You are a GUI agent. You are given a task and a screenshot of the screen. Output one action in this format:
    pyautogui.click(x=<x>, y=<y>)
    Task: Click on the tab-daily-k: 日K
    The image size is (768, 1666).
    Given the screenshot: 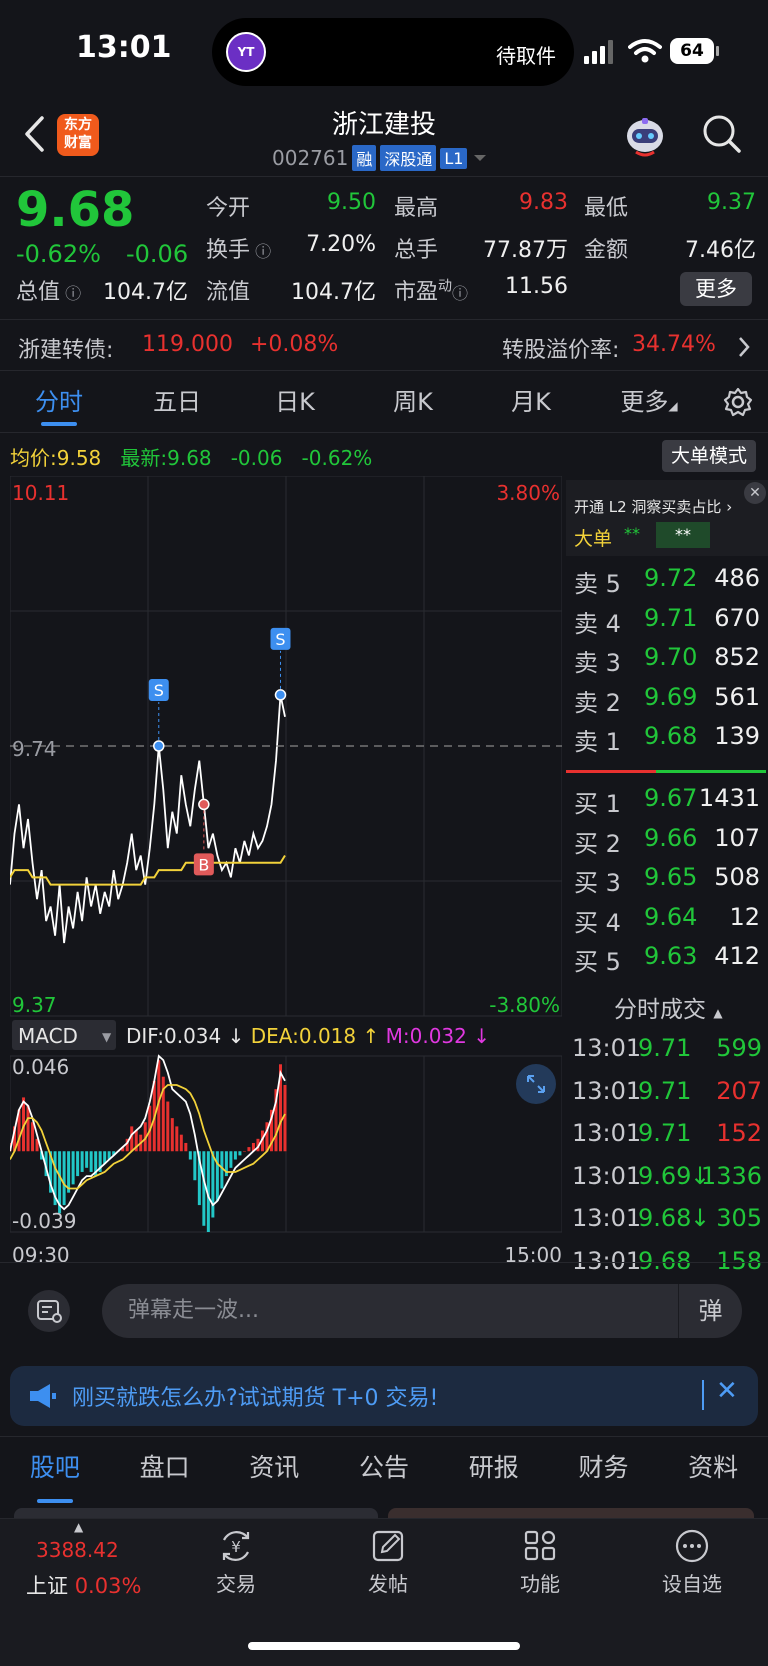 What is the action you would take?
    pyautogui.click(x=295, y=402)
    